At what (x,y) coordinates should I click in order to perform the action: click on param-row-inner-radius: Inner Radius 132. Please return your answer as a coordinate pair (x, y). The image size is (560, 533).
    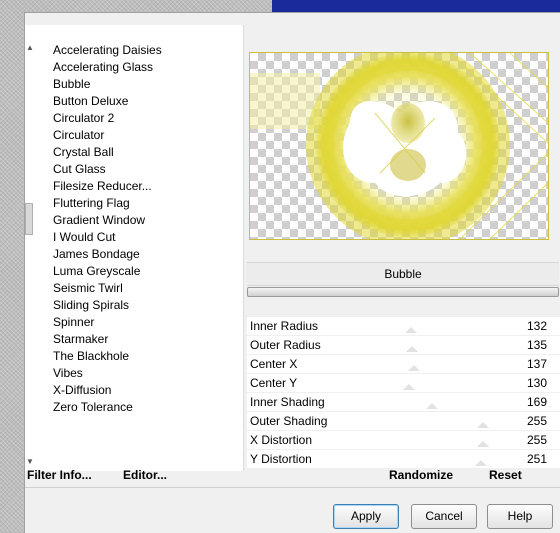
    Looking at the image, I should click on (403, 326).